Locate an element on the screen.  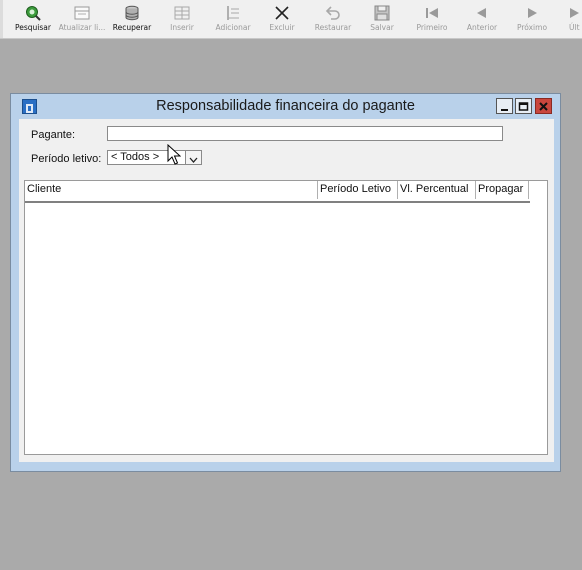
delete-button: Excluir is located at coordinates (282, 18).